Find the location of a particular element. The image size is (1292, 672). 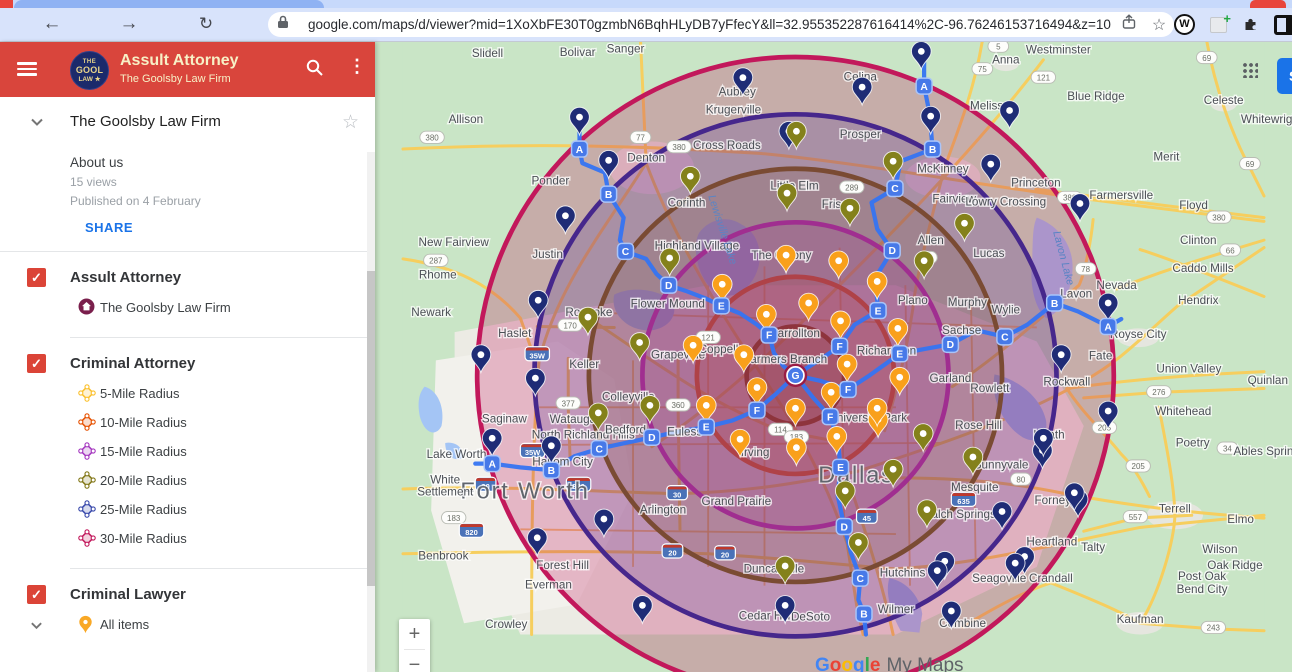

extension-w-icon: W is located at coordinates (1185, 25).